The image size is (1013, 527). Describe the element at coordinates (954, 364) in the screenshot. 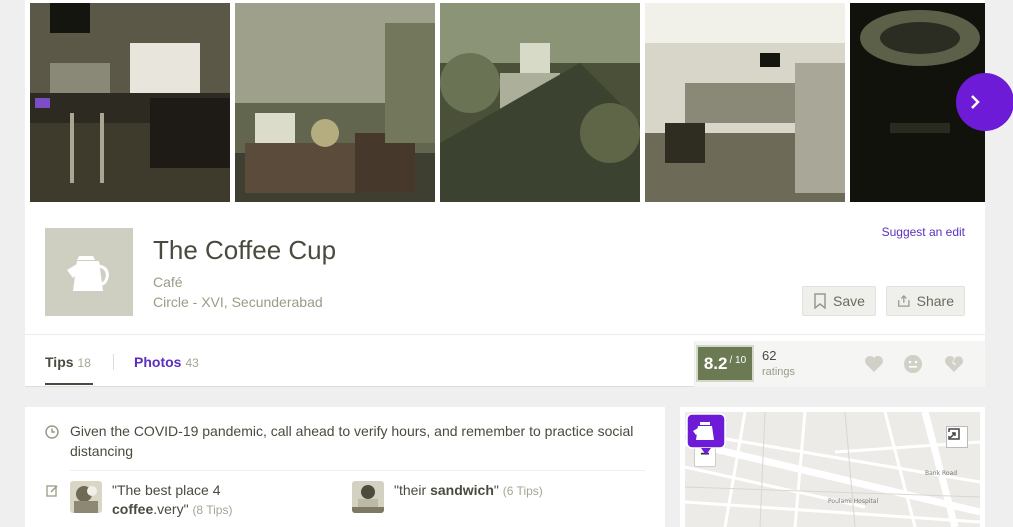

I see `broken-heart-icon` at that location.